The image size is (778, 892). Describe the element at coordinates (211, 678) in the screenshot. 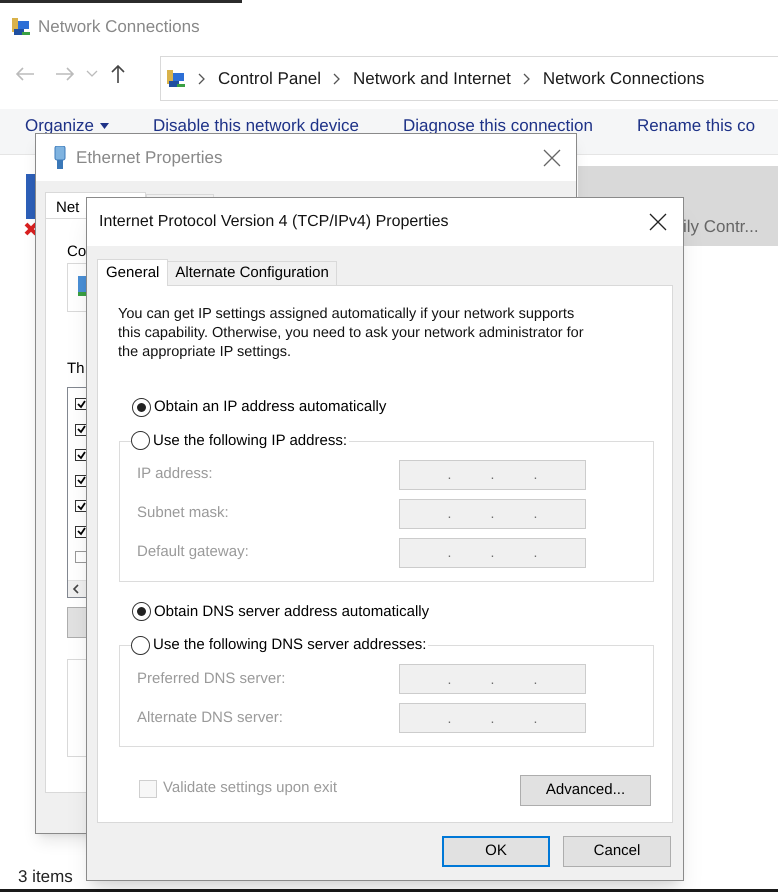

I see `field-label: Preferred DNS server:` at that location.